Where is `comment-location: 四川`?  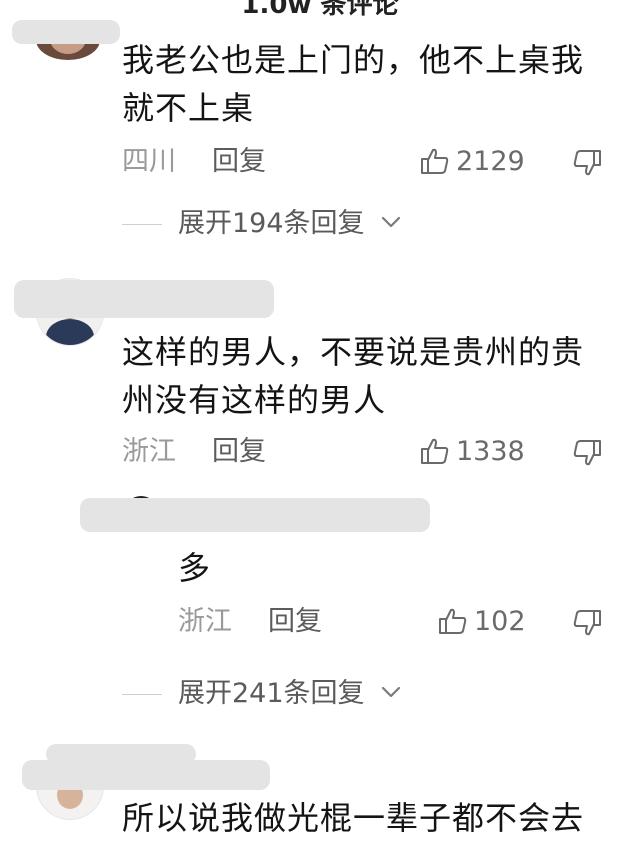
comment-location: 四川 is located at coordinates (149, 161).